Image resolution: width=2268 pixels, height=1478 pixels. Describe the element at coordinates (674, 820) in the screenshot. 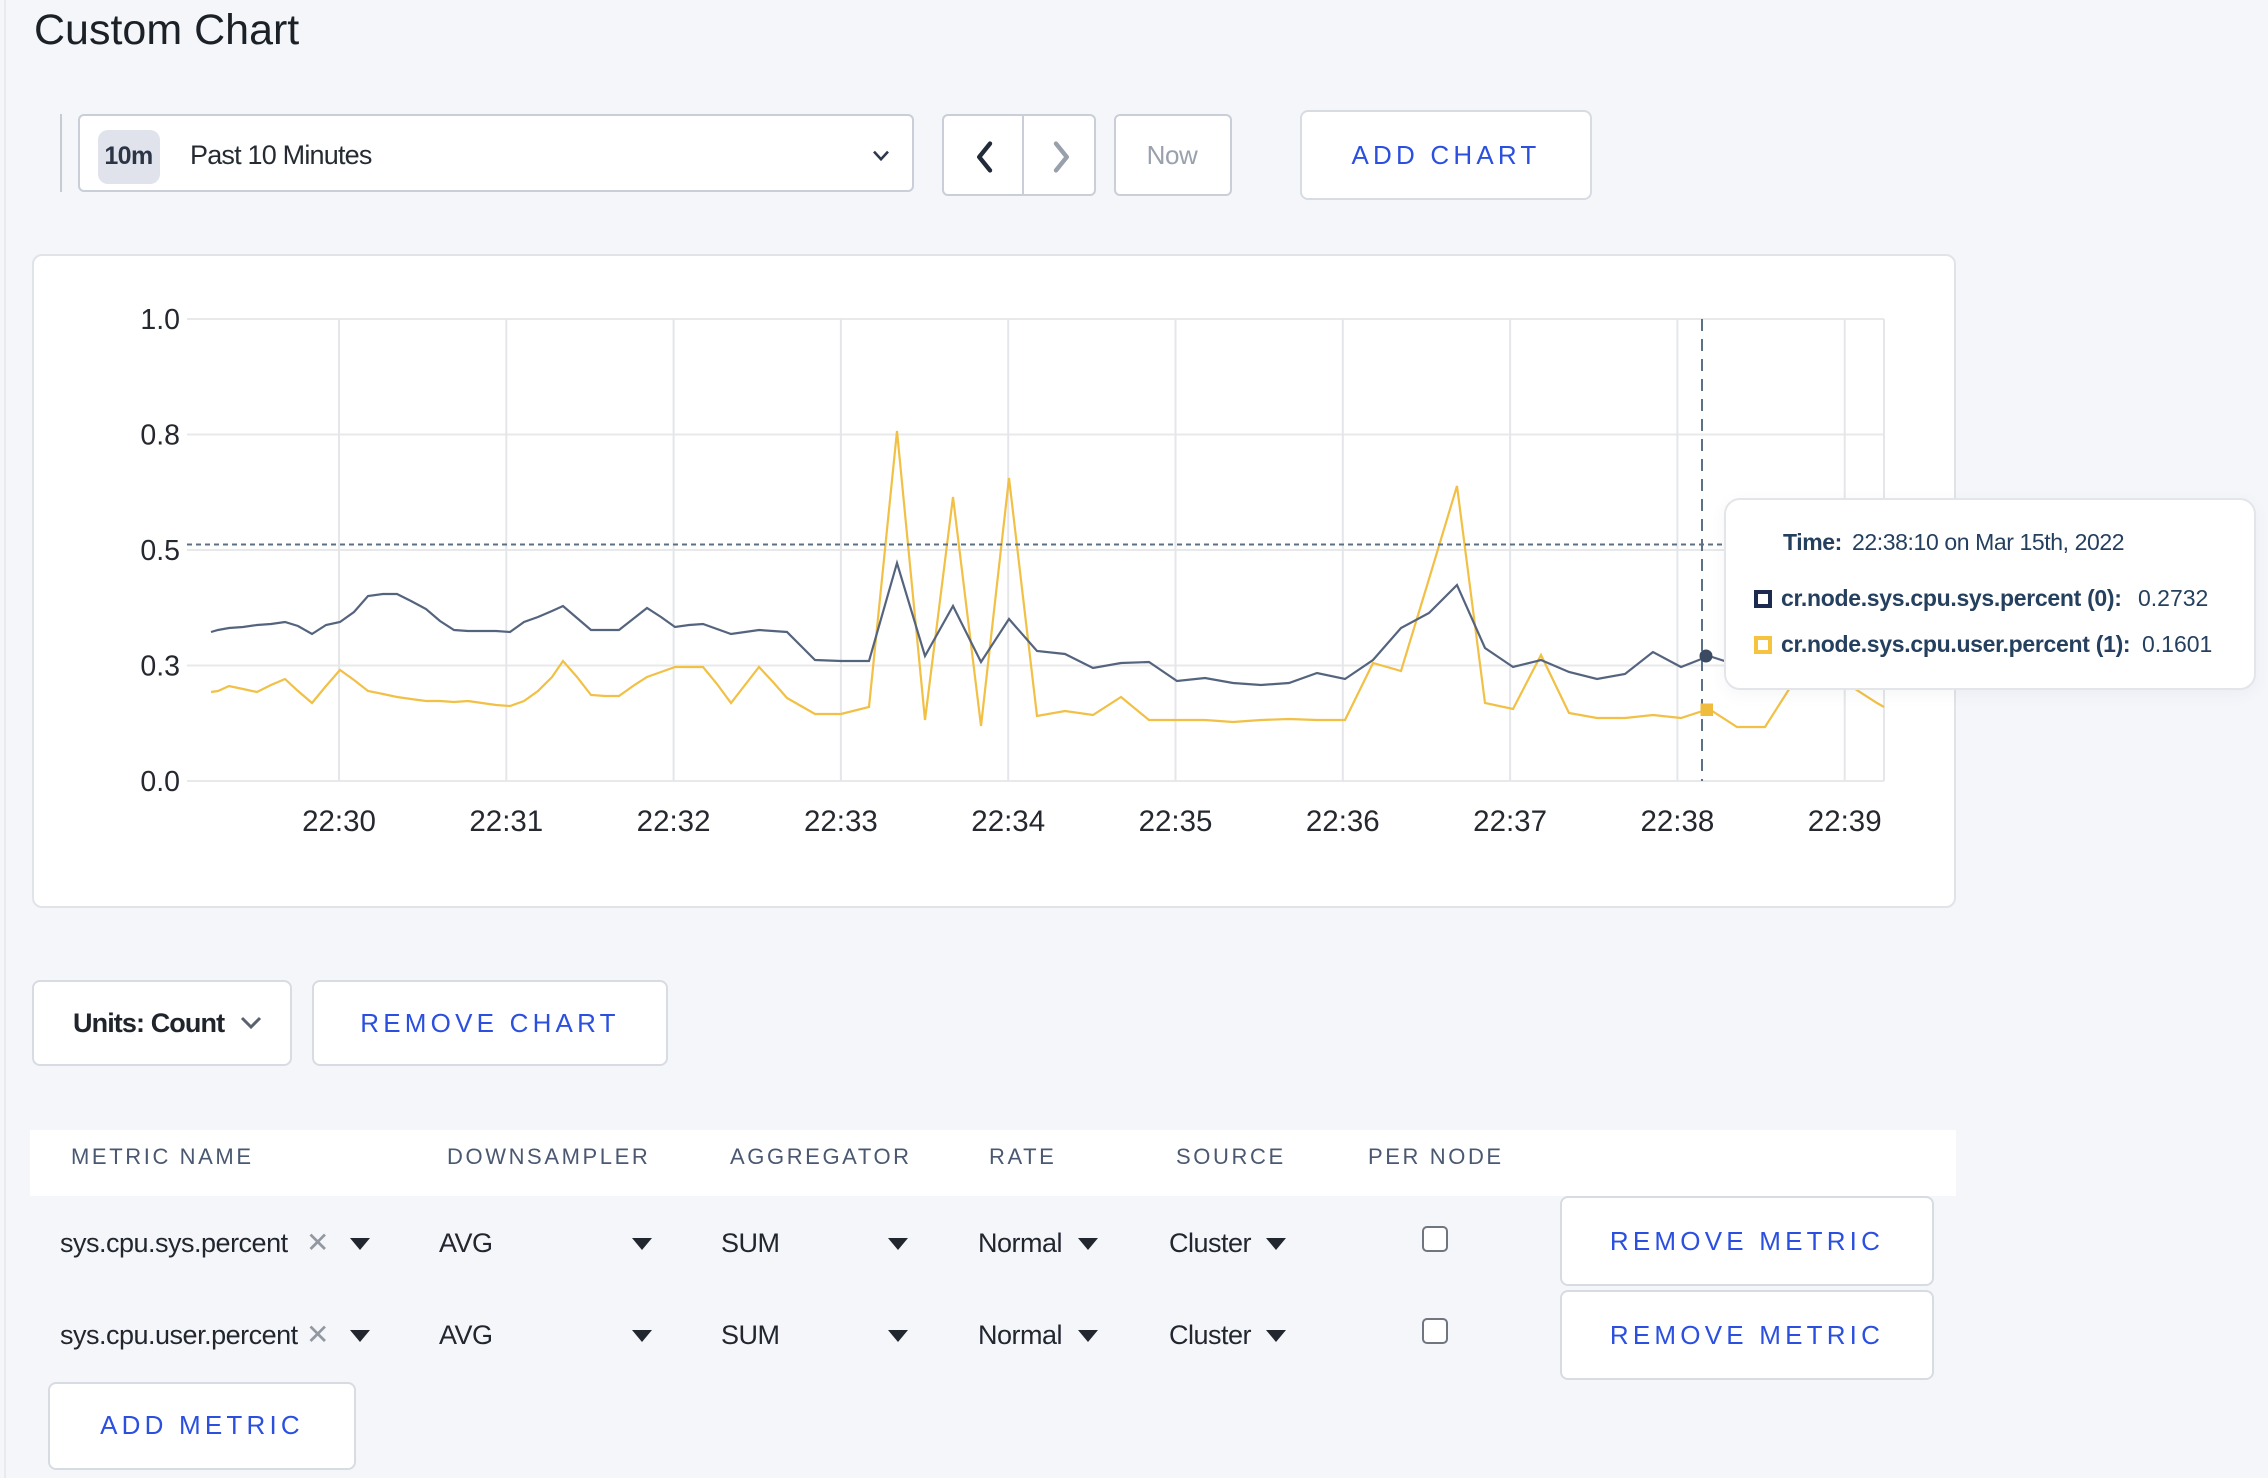

I see `svg-text: 22:32` at that location.